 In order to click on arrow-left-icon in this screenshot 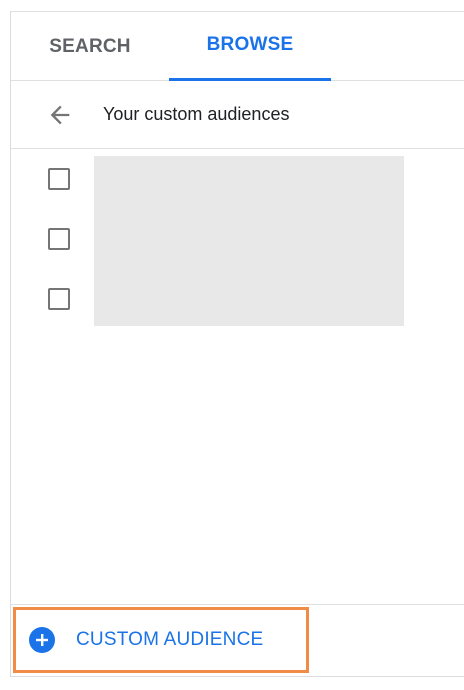, I will do `click(60, 114)`.